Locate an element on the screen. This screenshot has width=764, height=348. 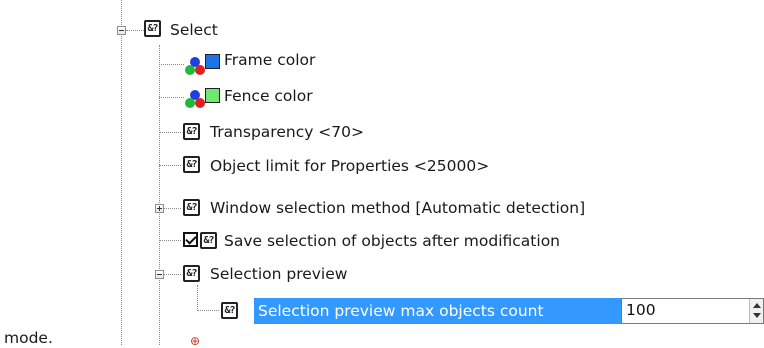
max-objects-count-spinner is located at coordinates (756, 311).